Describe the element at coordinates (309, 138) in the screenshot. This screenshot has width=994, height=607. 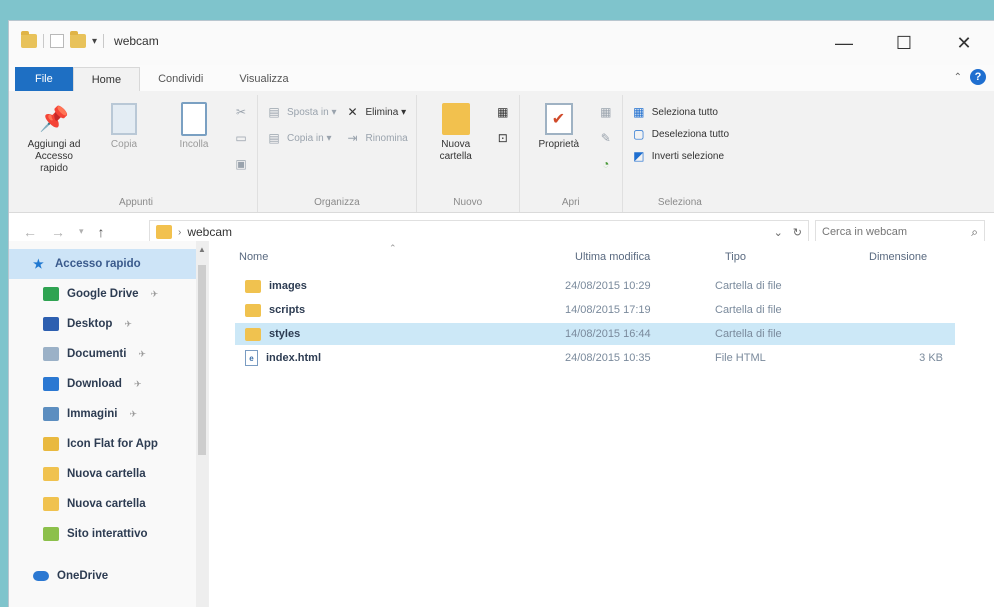
I see `copy-to-label: Copia in ▾` at that location.